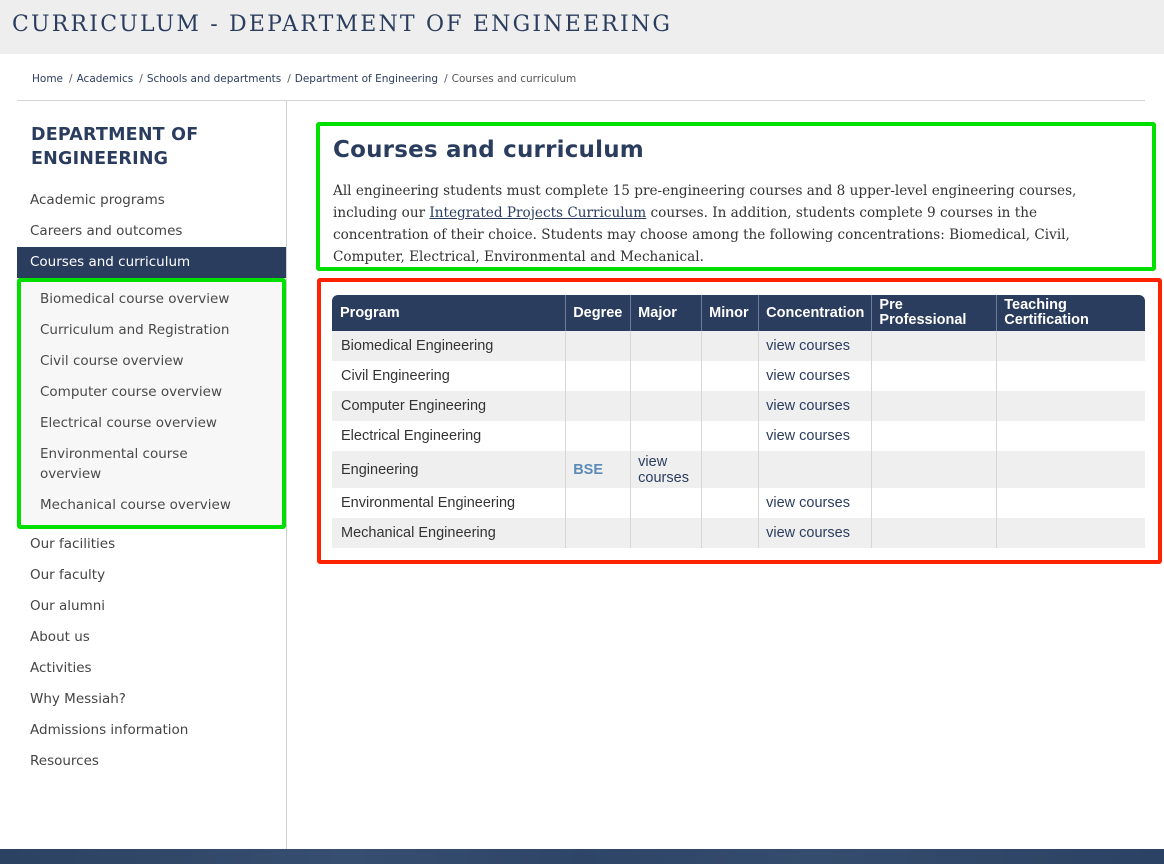  Describe the element at coordinates (151, 423) in the screenshot. I see `subnav-item-electrical: Electrical course overview` at that location.